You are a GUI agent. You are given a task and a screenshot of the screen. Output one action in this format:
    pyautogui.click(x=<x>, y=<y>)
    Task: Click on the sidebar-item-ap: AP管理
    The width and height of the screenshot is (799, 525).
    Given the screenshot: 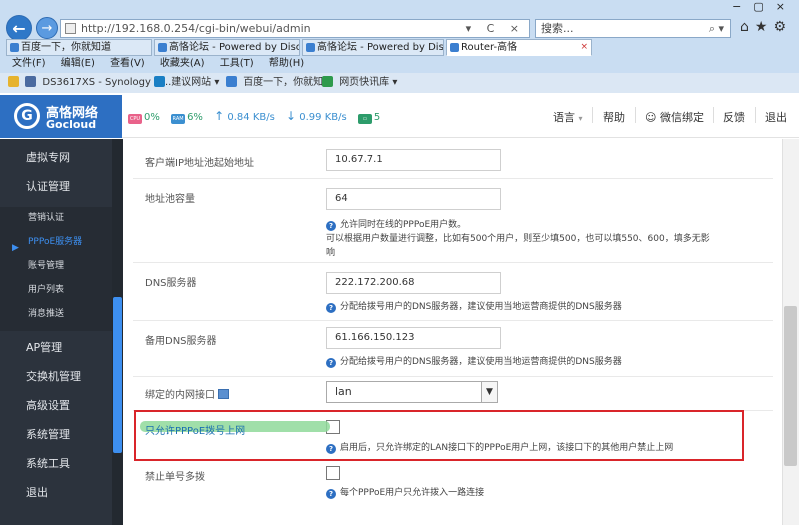 What is the action you would take?
    pyautogui.click(x=56, y=347)
    